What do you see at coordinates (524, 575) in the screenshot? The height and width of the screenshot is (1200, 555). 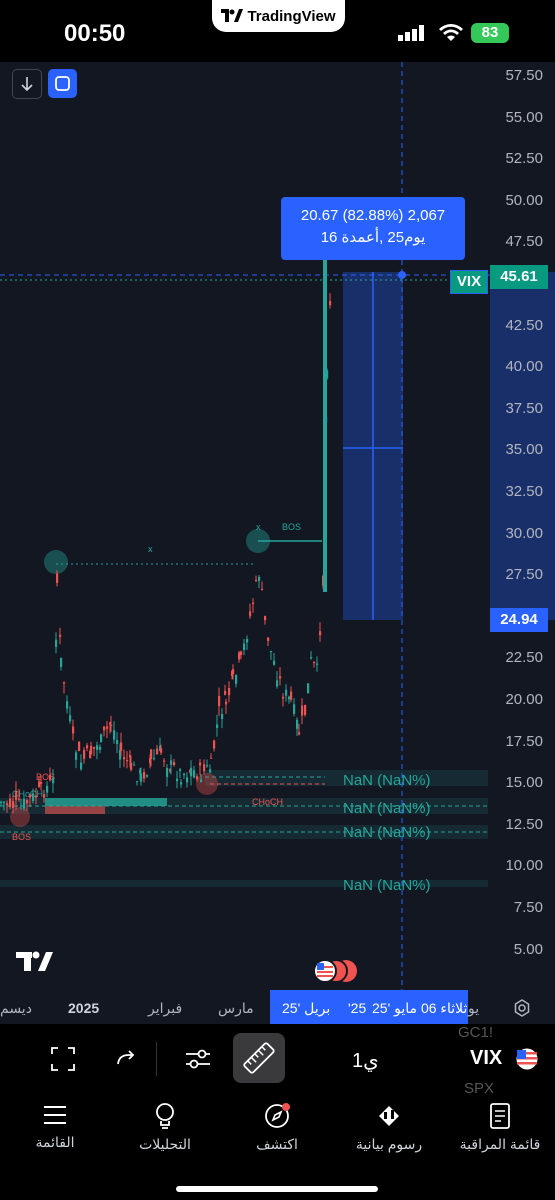 I see `price-axis-label: 27.50` at bounding box center [524, 575].